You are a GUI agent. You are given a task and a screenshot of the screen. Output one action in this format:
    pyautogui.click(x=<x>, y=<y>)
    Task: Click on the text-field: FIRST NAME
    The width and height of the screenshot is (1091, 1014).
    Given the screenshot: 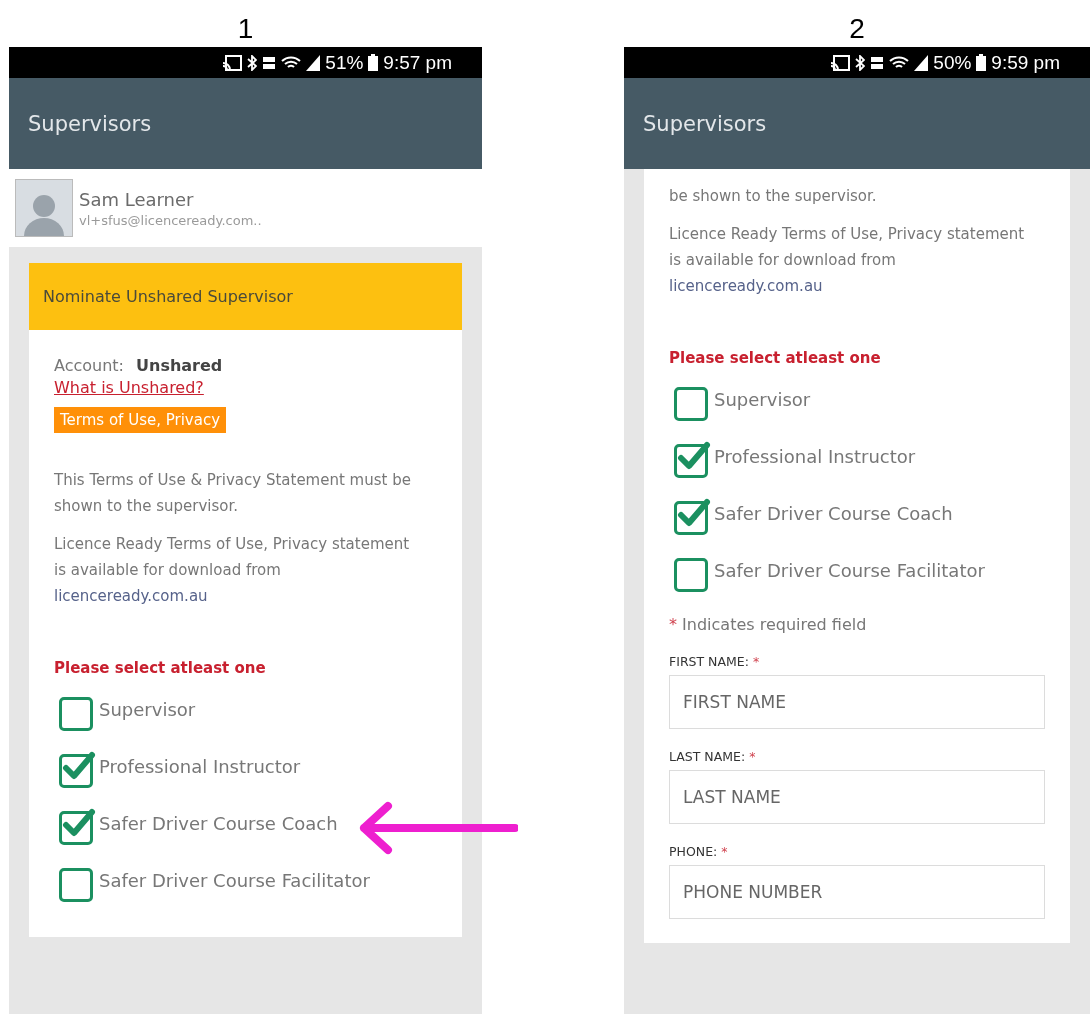 What is the action you would take?
    pyautogui.click(x=857, y=702)
    